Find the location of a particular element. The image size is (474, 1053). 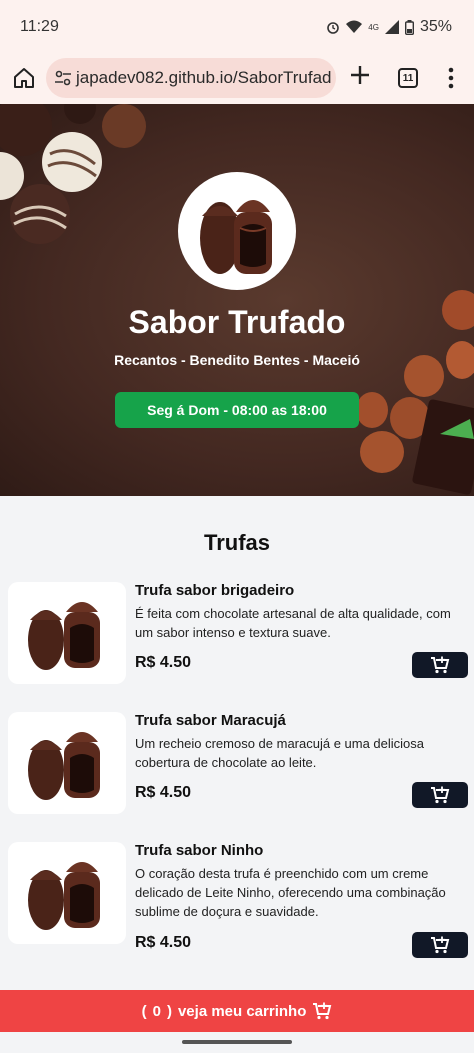

status-icons: 4G 35% is located at coordinates (389, 27).